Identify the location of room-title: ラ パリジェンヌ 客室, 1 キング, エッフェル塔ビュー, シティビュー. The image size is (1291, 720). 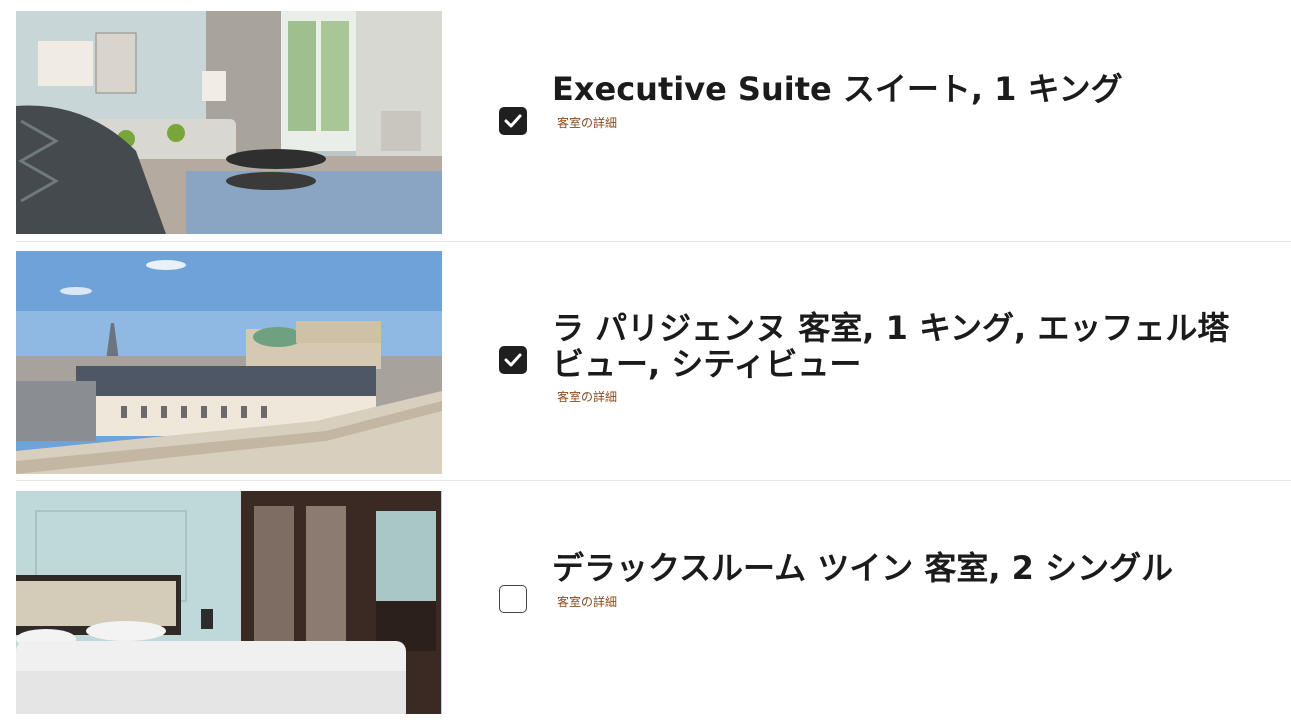
(891, 346).